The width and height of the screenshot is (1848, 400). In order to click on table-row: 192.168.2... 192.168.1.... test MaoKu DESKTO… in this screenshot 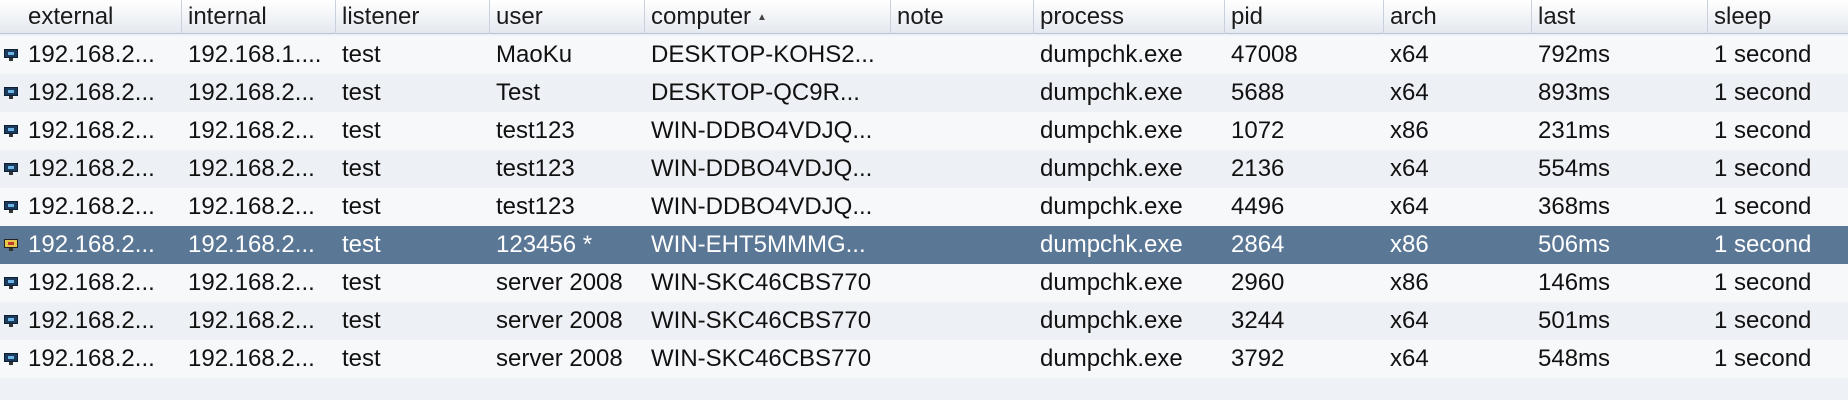, I will do `click(924, 55)`.